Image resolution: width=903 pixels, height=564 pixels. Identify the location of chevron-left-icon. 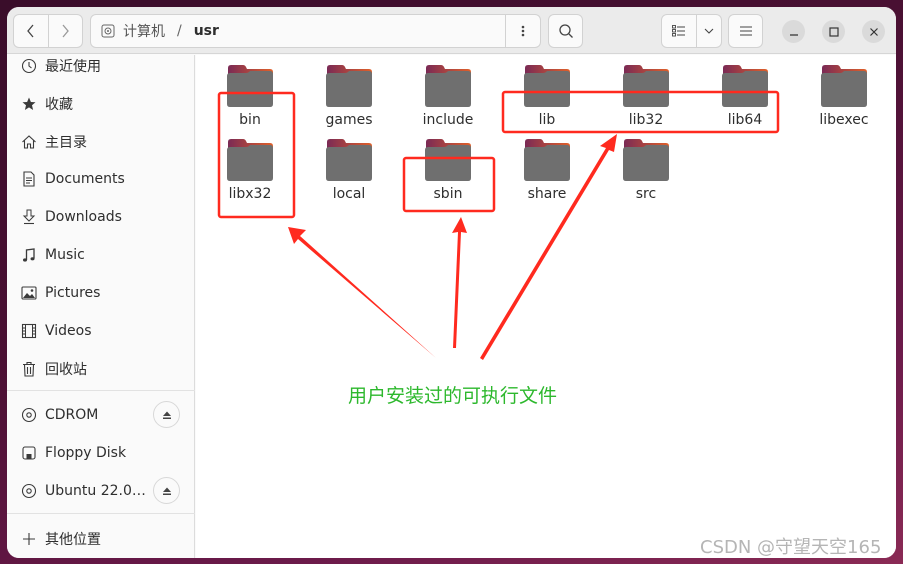
(30, 31).